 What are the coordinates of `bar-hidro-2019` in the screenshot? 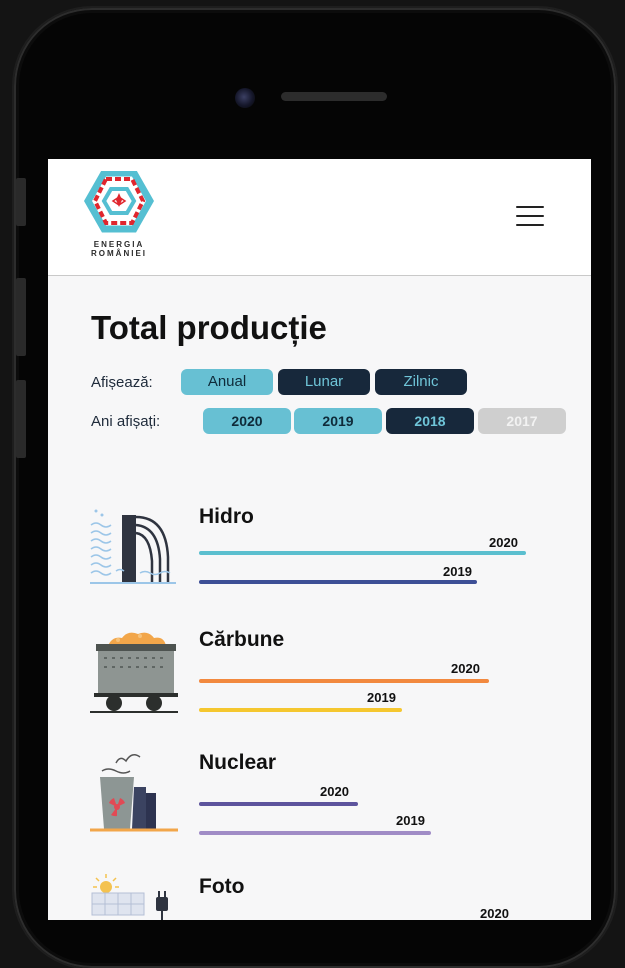 It's located at (338, 582).